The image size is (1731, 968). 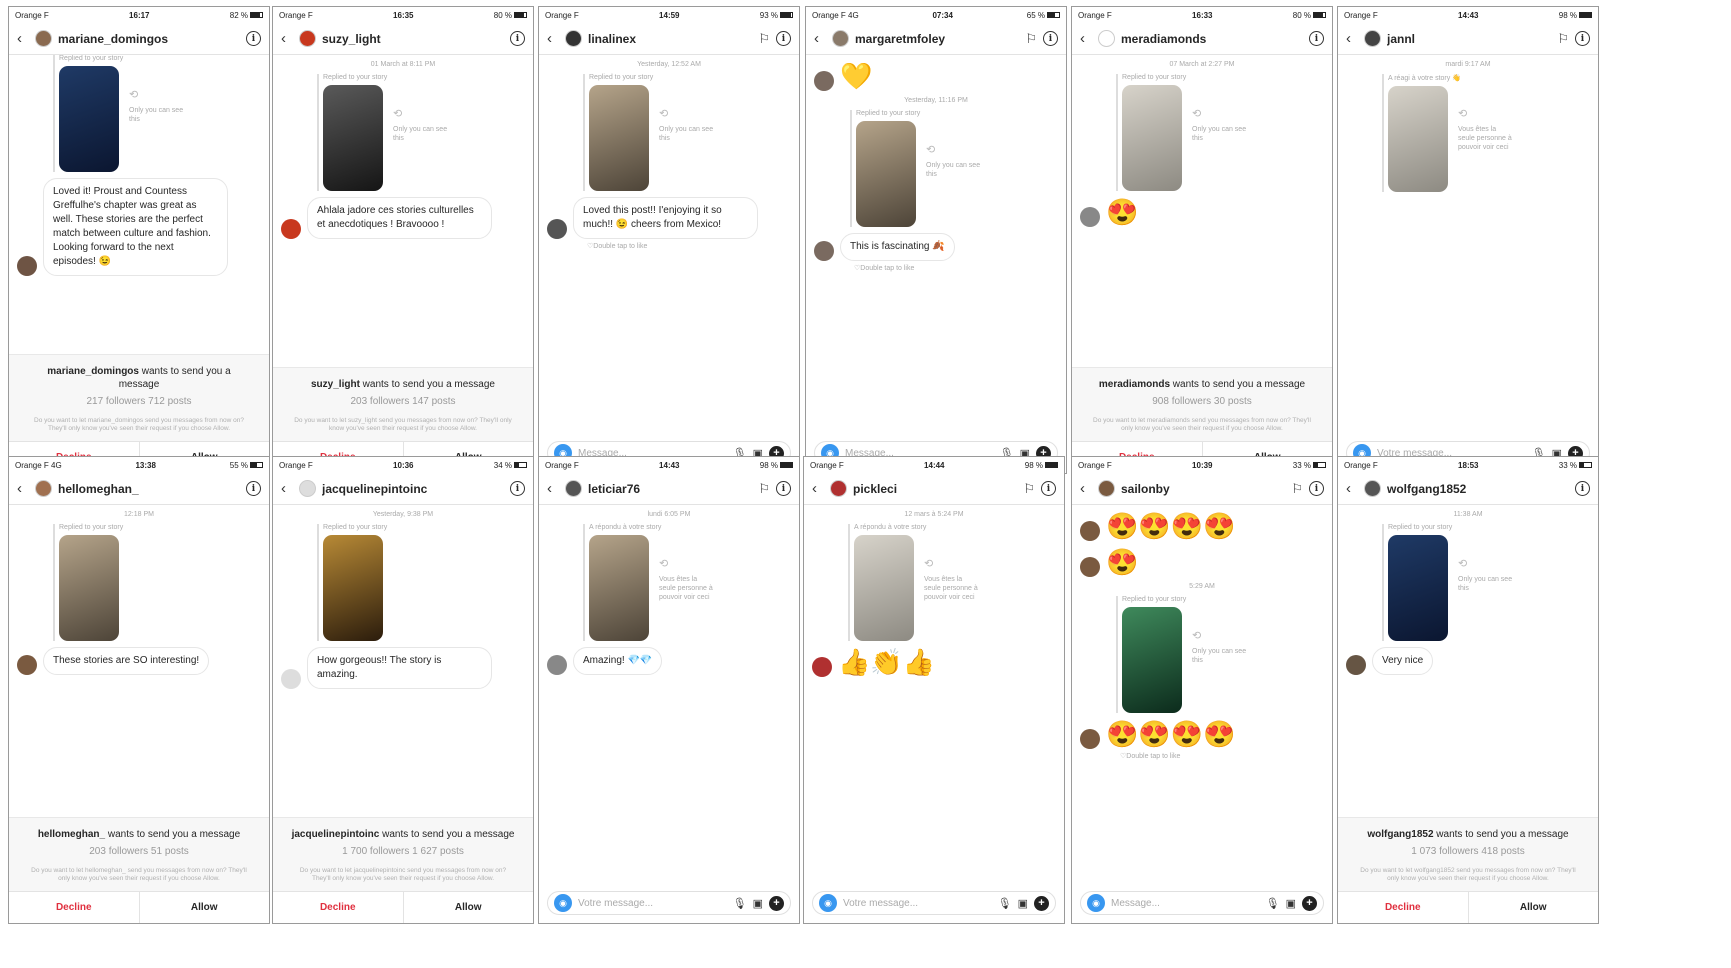 What do you see at coordinates (1469, 39) in the screenshot?
I see `username: jannl` at bounding box center [1469, 39].